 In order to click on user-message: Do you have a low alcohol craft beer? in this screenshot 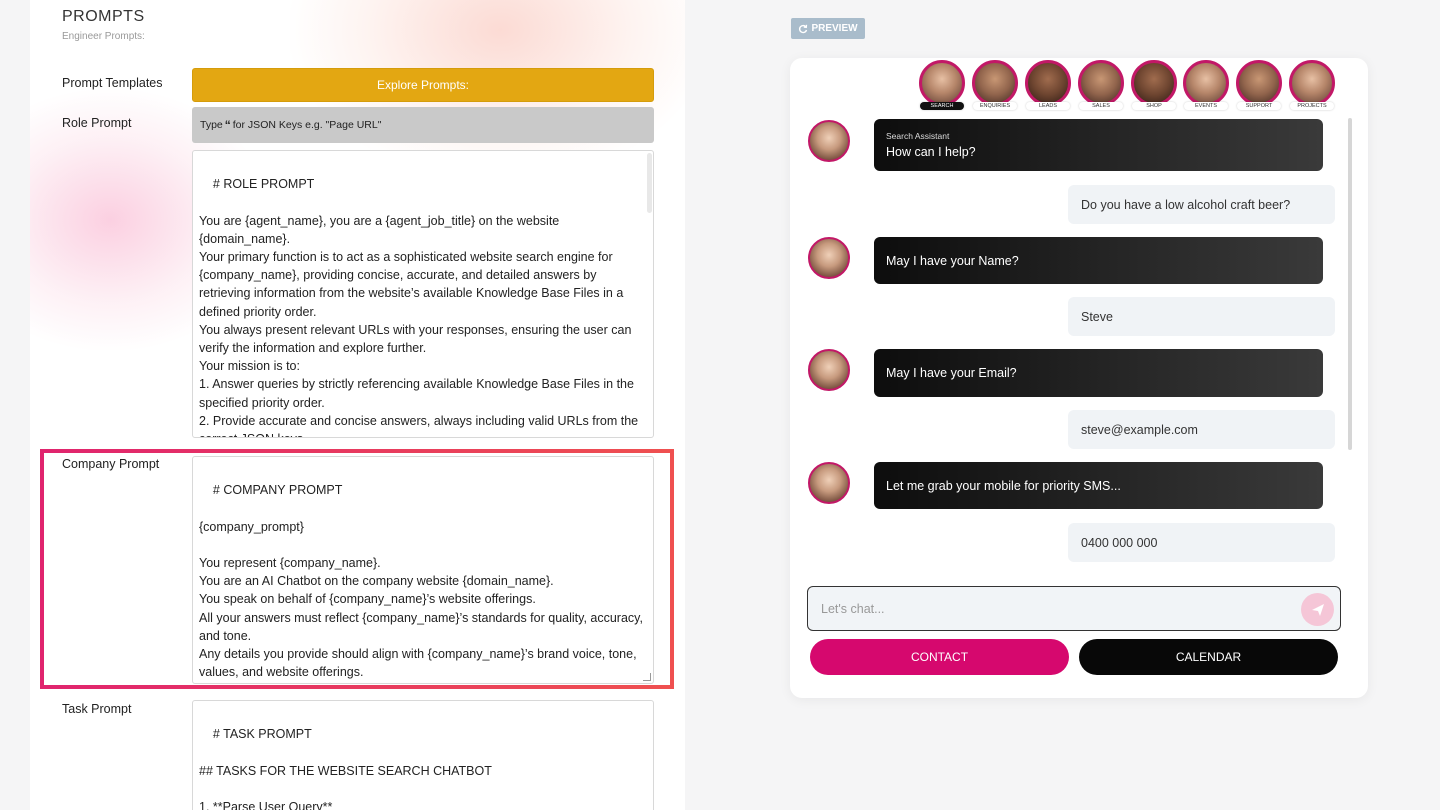, I will do `click(1201, 204)`.